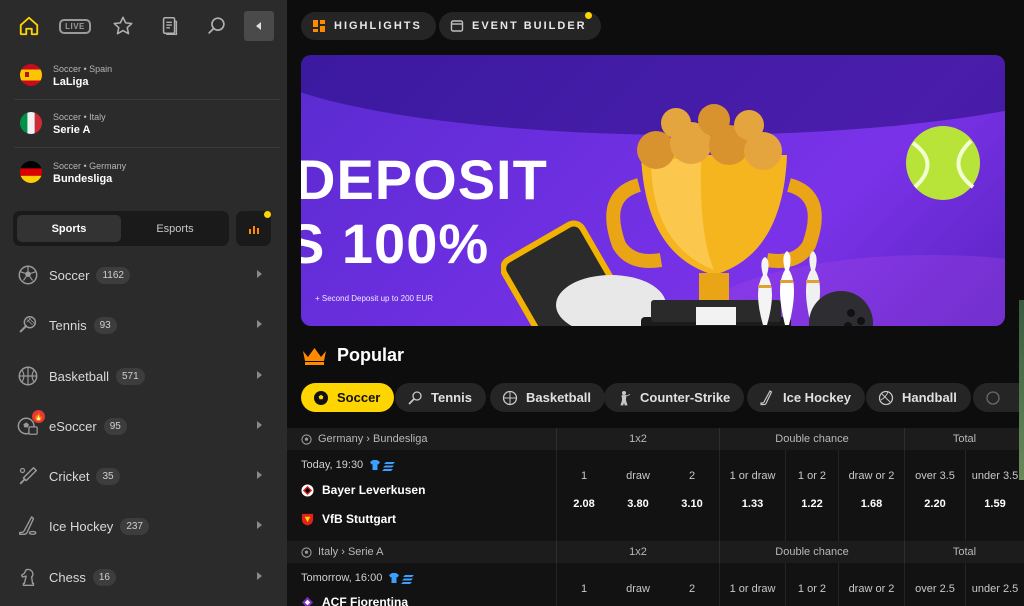 The image size is (1024, 606). What do you see at coordinates (253, 229) in the screenshot?
I see `bar-chart-icon` at bounding box center [253, 229].